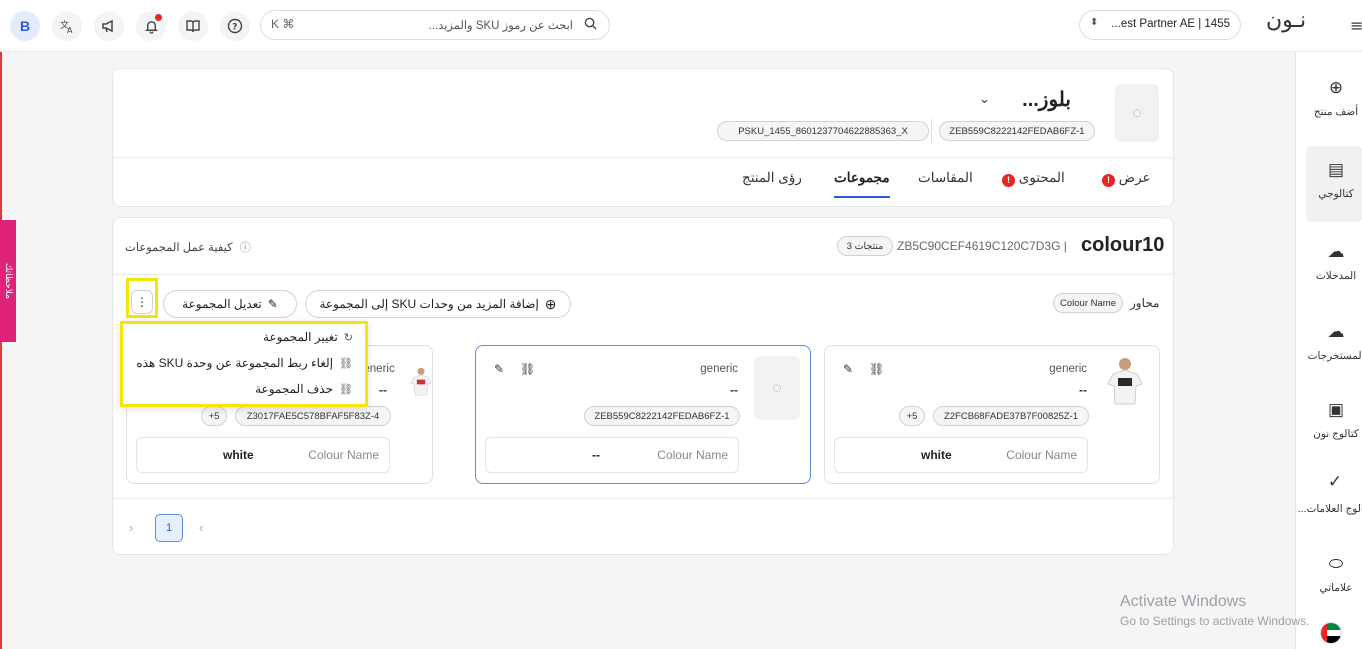  Describe the element at coordinates (235, 363) in the screenshot. I see `menu-item-label: إلغاء ربط المجموعة عن وحدة SKU هذه` at that location.